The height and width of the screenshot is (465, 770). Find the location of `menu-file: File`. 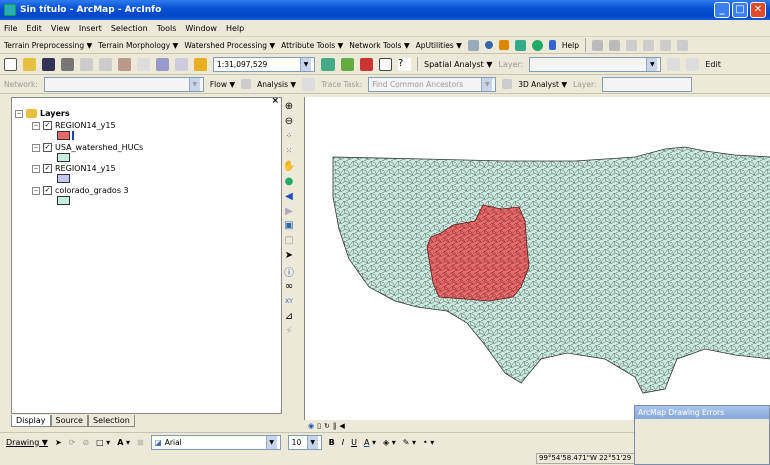

menu-file: File is located at coordinates (10, 28).